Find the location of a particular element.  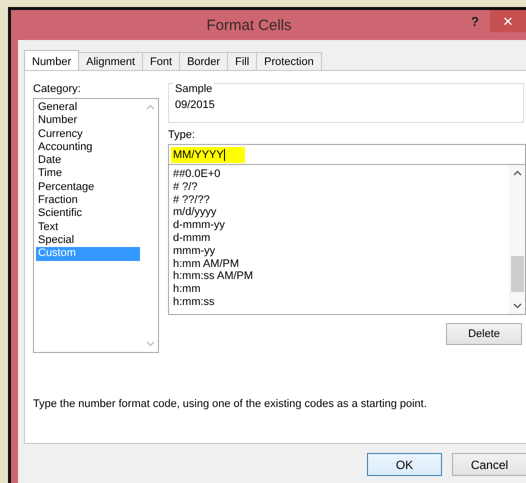

category-label: Category: is located at coordinates (57, 89).